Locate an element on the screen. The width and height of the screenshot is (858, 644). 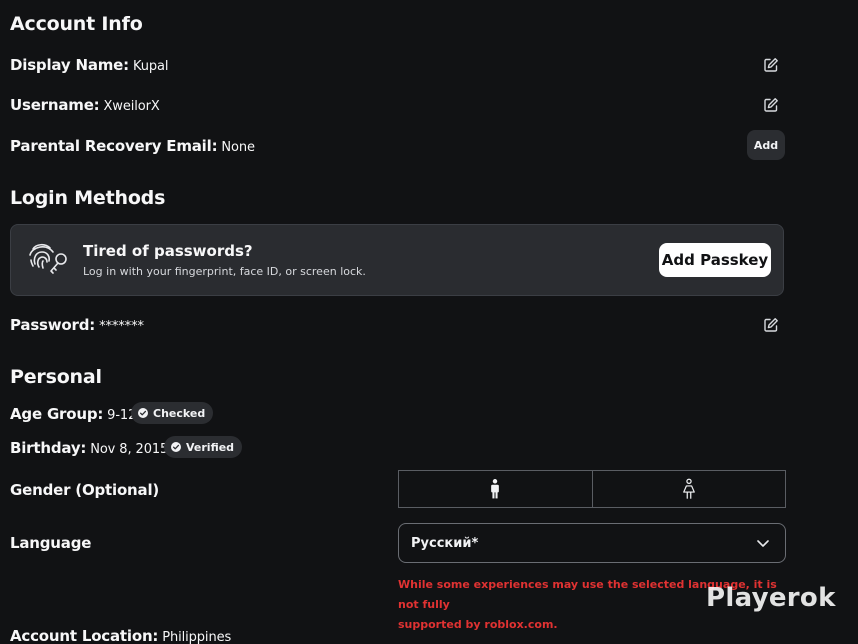
gender-option-male is located at coordinates (495, 489).